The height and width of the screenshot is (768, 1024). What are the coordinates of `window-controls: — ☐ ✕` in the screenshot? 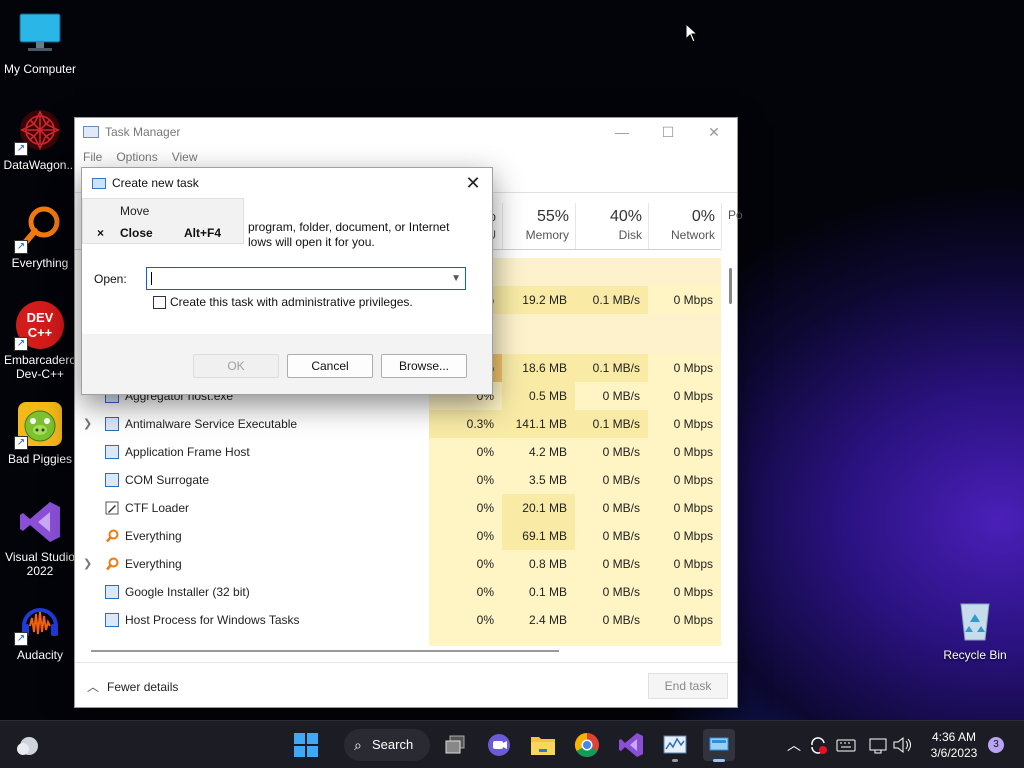 It's located at (668, 132).